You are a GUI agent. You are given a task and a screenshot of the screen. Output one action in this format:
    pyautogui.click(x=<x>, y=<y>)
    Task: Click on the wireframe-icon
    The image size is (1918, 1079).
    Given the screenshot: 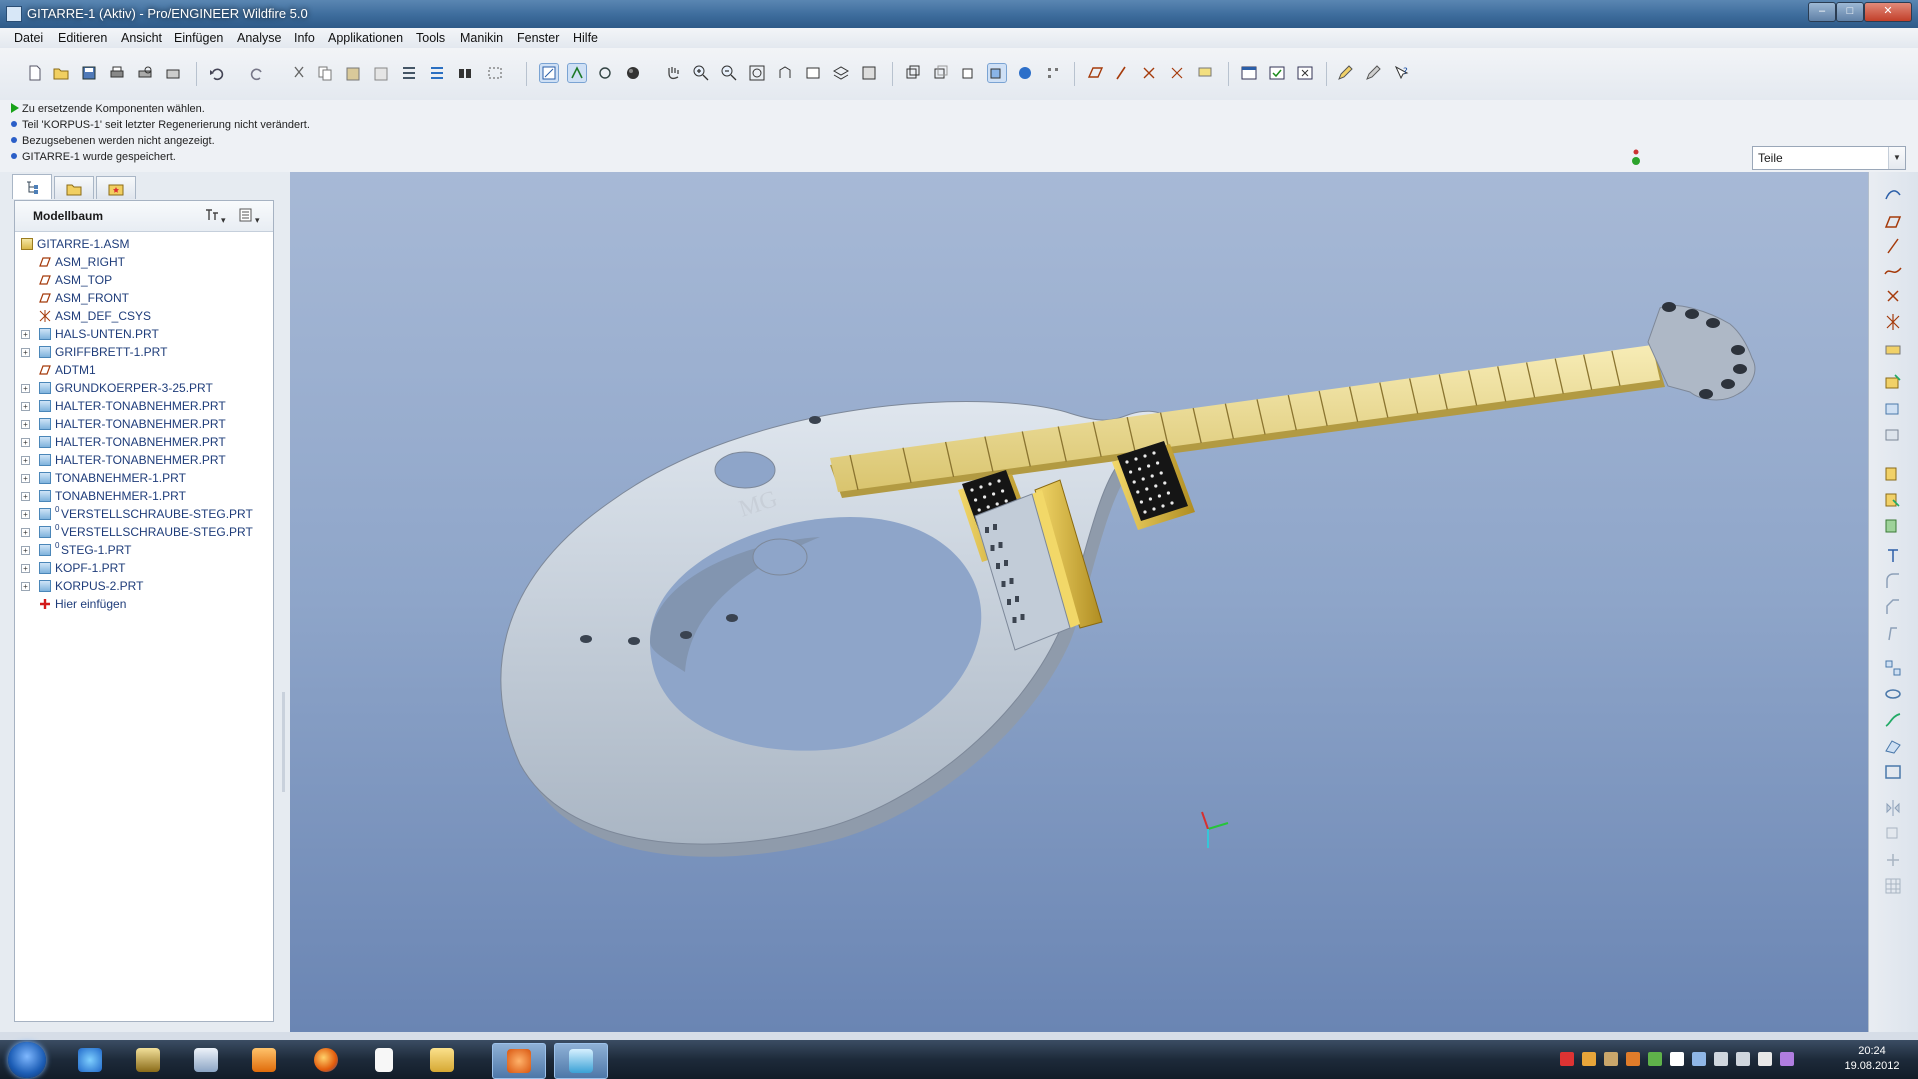 What is the action you would take?
    pyautogui.click(x=913, y=73)
    